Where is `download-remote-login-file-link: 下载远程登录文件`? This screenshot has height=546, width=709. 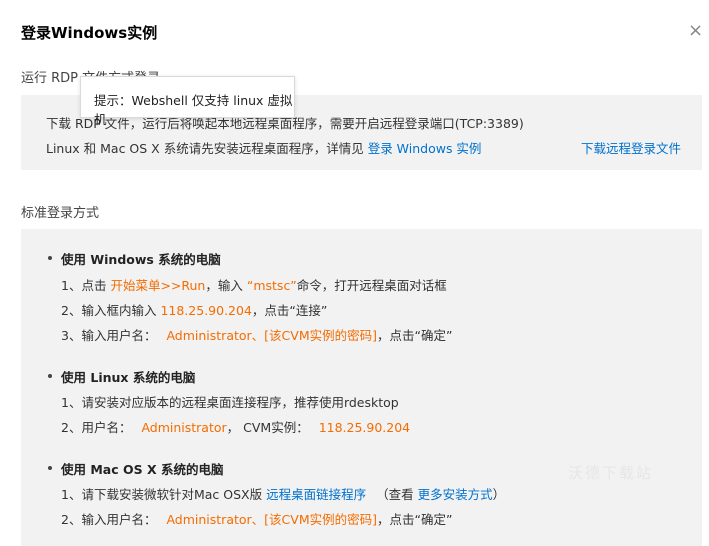
download-remote-login-file-link: 下载远程登录文件 is located at coordinates (631, 147).